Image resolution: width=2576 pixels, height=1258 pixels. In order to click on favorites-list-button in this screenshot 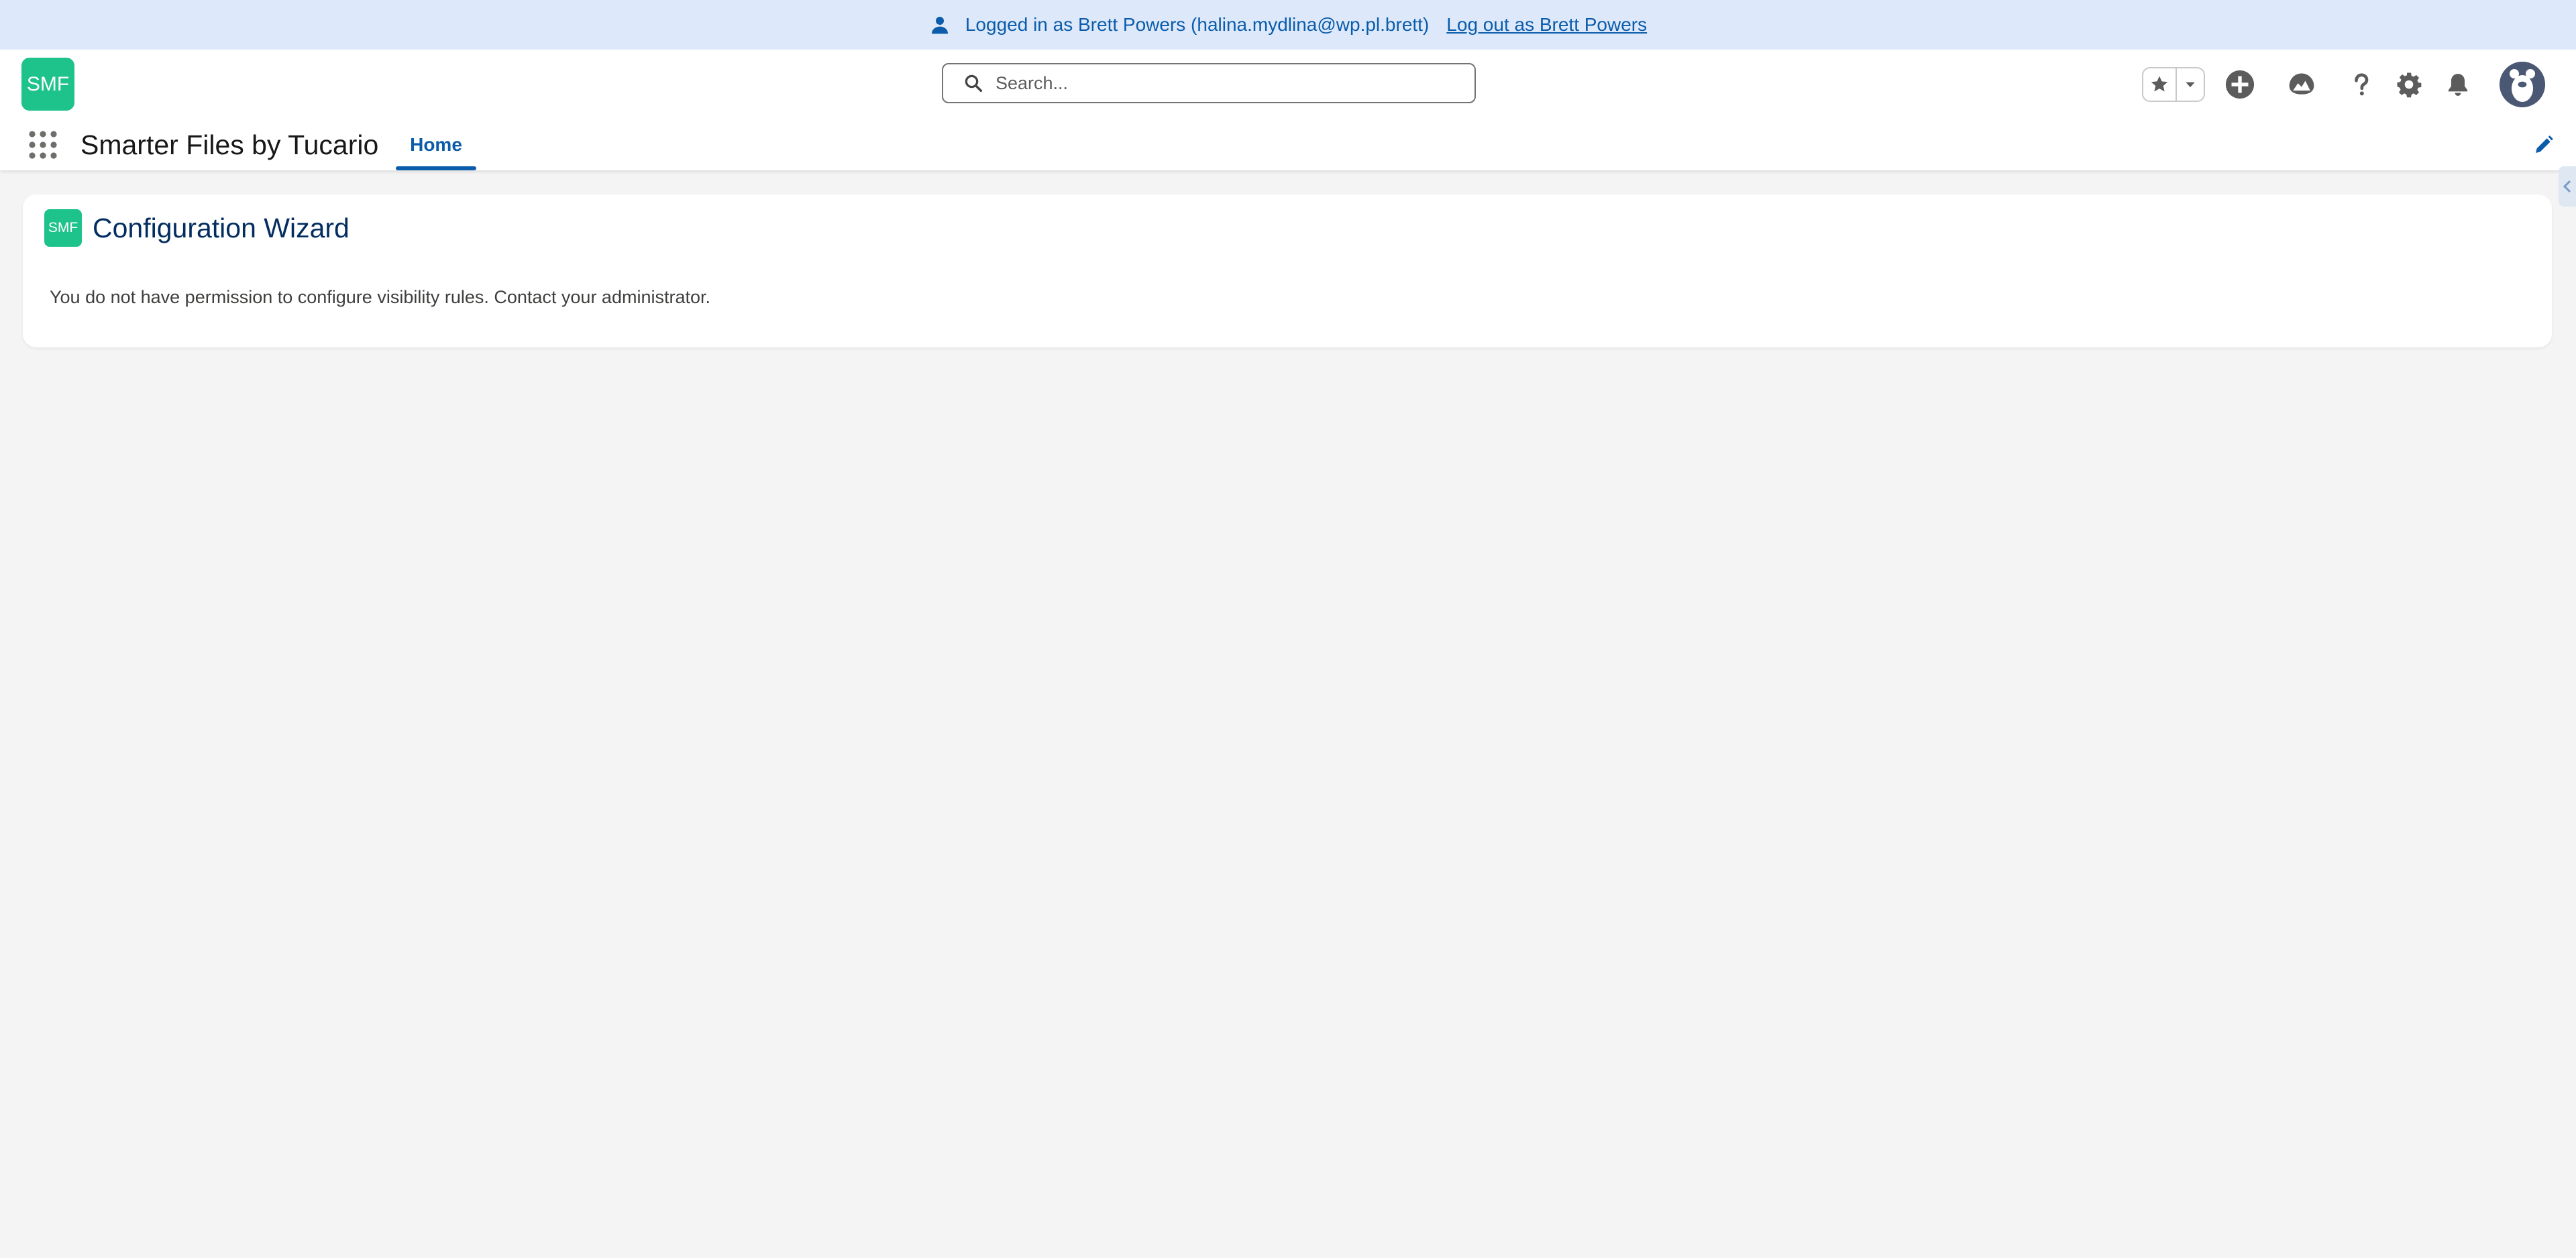, I will do `click(2190, 84)`.